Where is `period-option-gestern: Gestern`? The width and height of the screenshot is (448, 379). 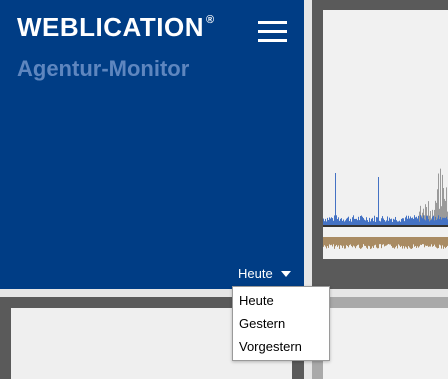
period-option-gestern: Gestern is located at coordinates (281, 323).